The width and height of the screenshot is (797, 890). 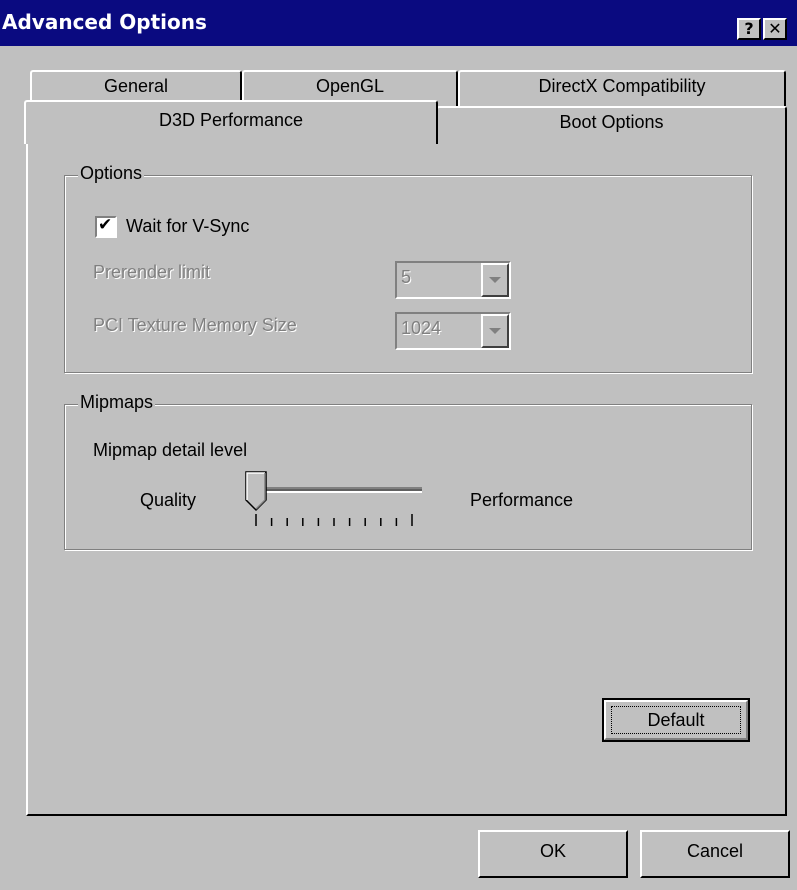 I want to click on tab-general-label: General, so click(x=136, y=86).